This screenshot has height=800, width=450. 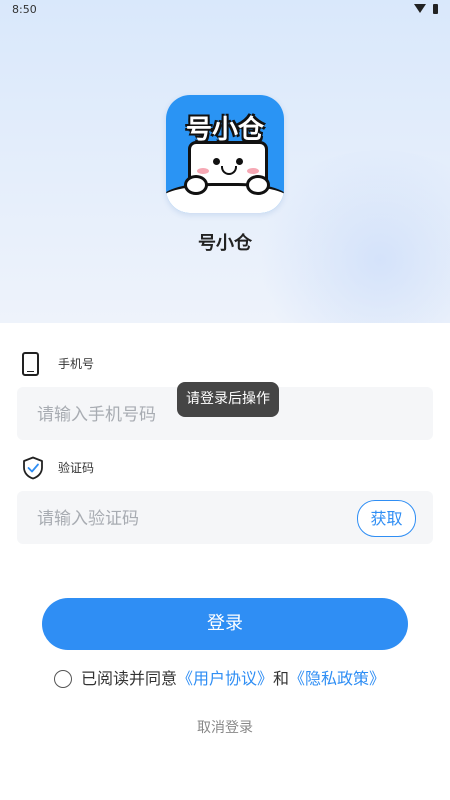 I want to click on phone-label: 手机号, so click(x=76, y=364).